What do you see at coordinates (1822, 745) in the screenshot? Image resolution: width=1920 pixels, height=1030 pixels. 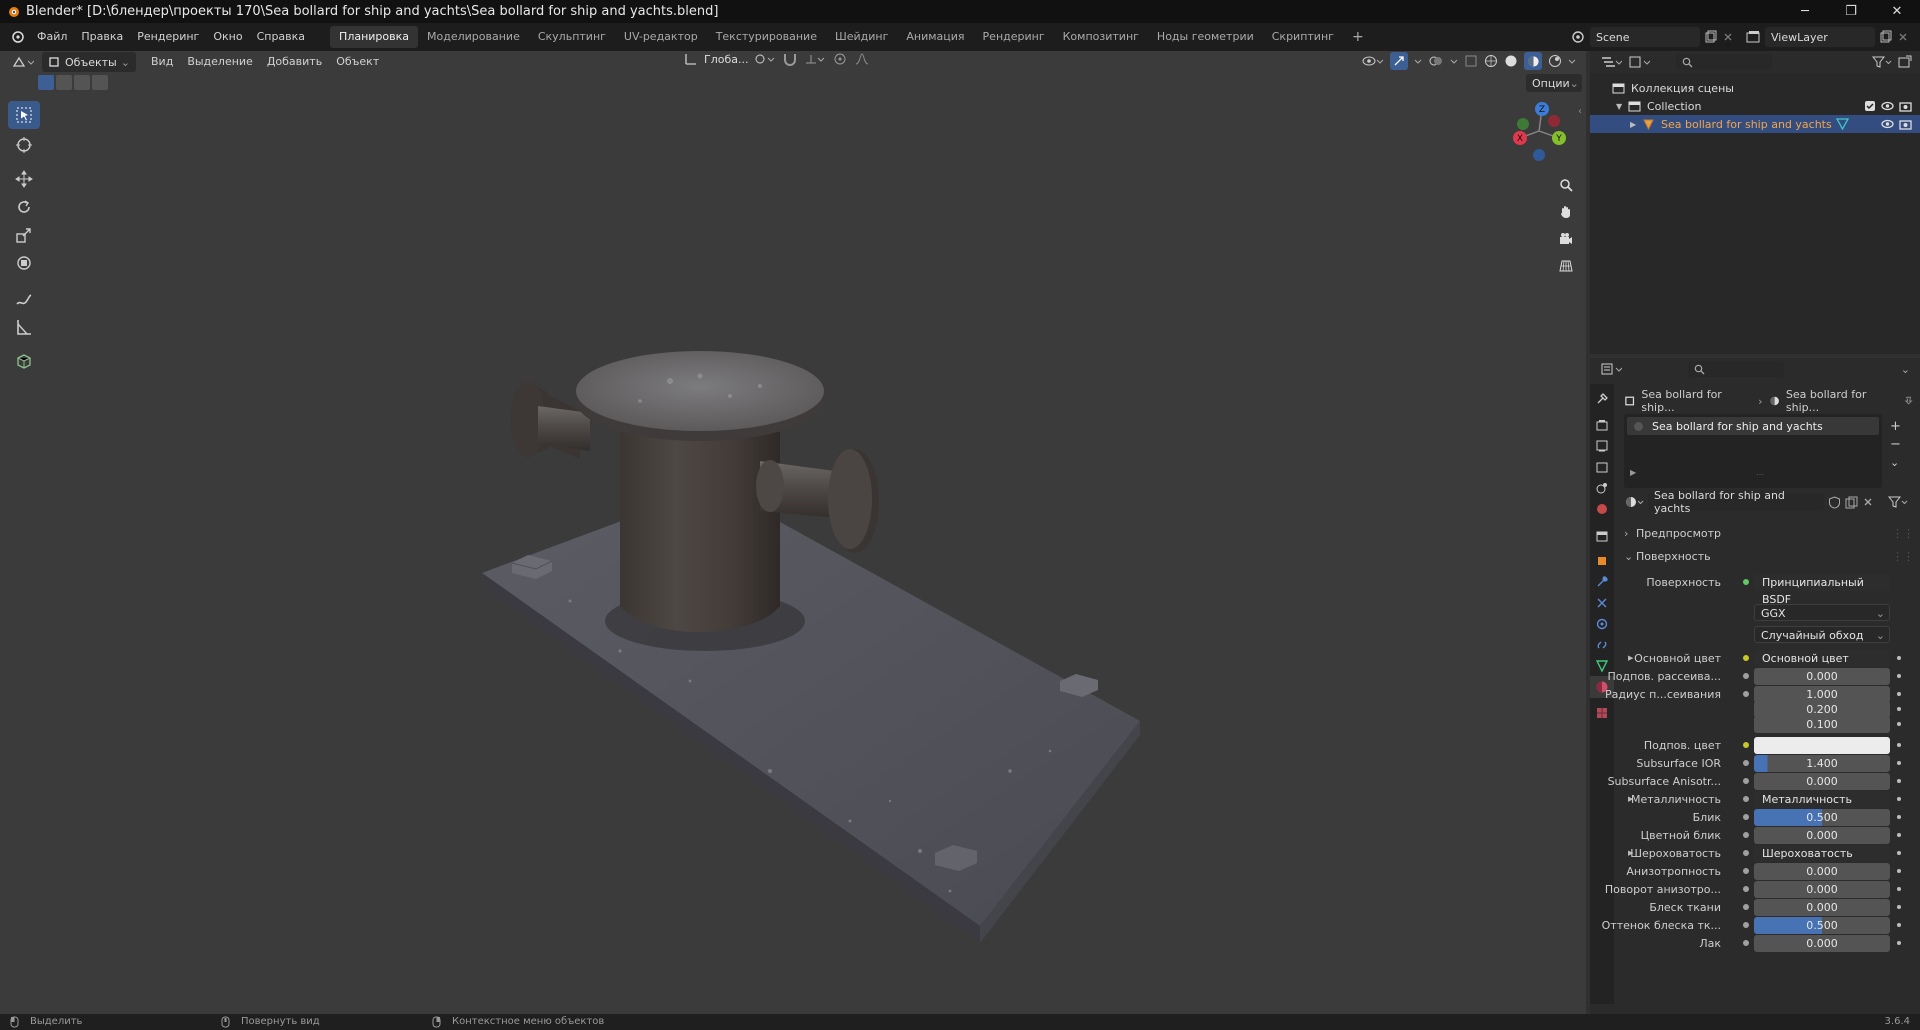 I see `color-swatch` at bounding box center [1822, 745].